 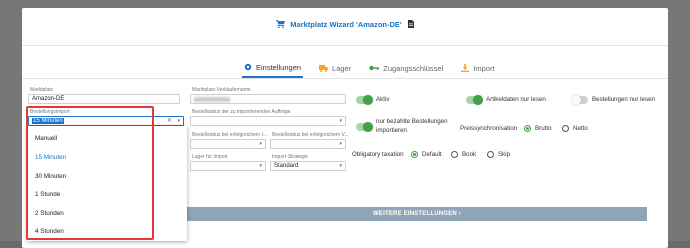 I want to click on tab-lager: Lager, so click(x=335, y=68).